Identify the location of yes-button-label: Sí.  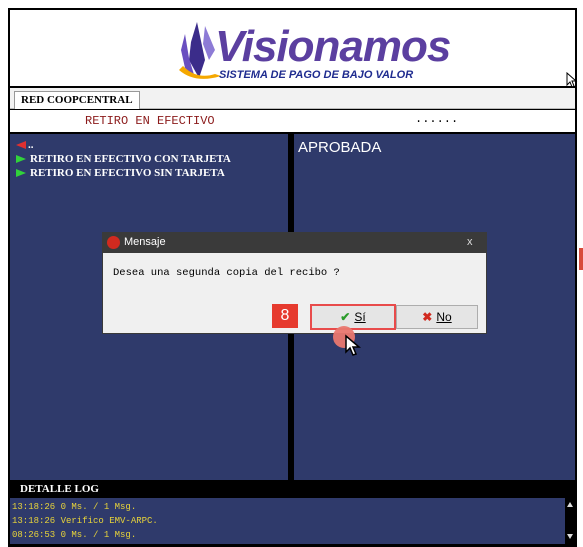
(360, 317).